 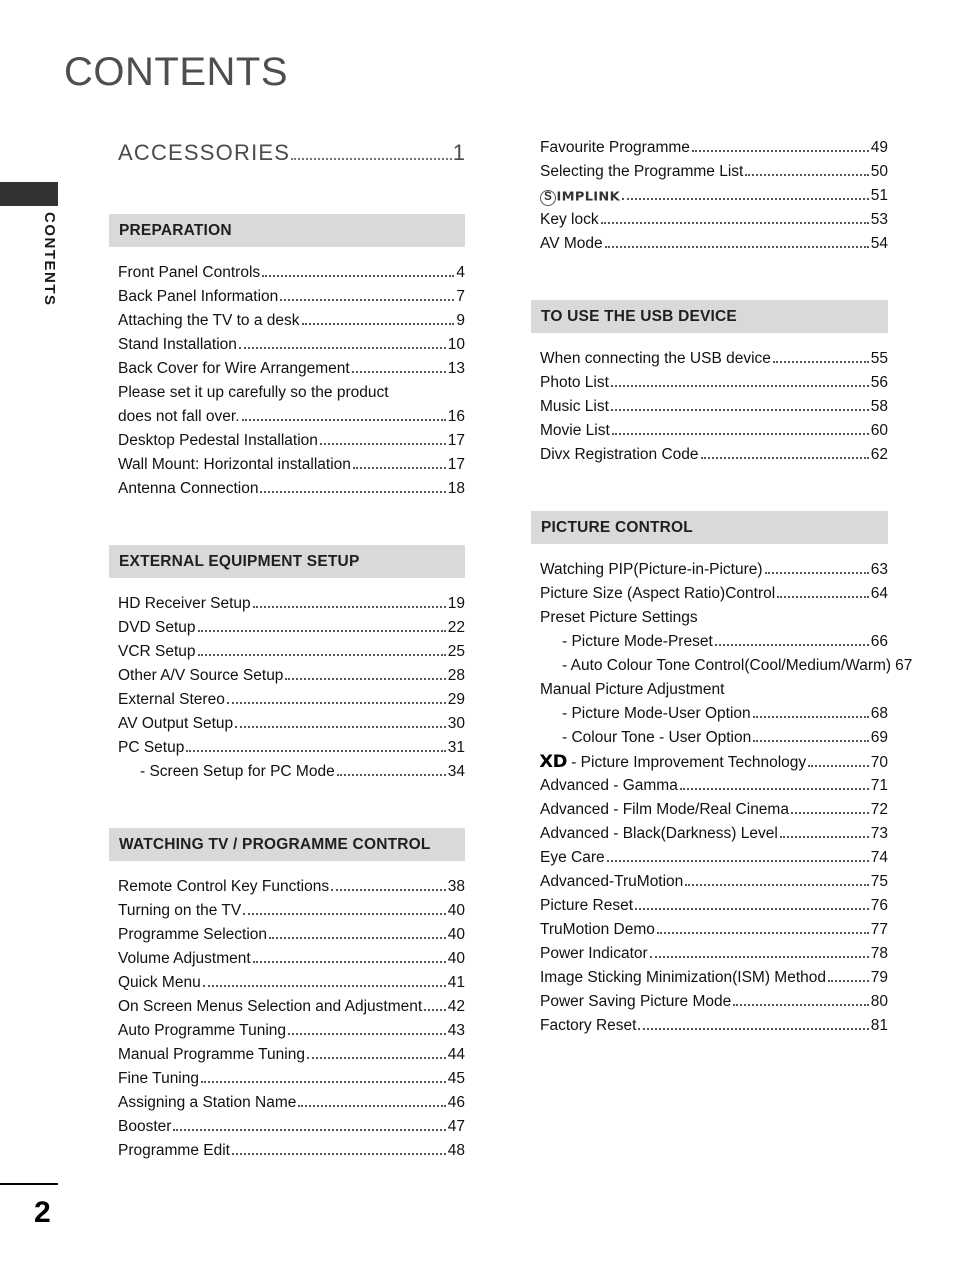 I want to click on toc-entry: Photo List 56, so click(x=714, y=387).